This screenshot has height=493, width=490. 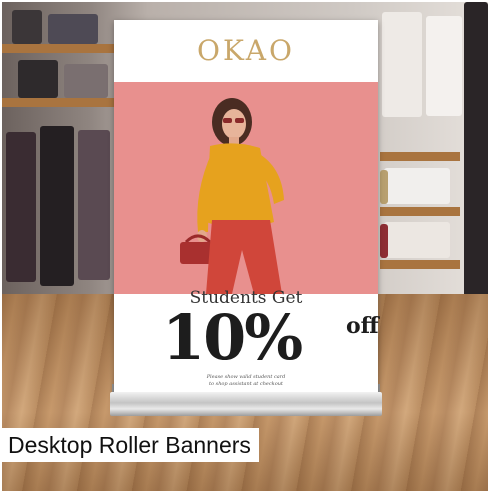 I want to click on fine-print-line: Please show valid student card, so click(x=246, y=377).